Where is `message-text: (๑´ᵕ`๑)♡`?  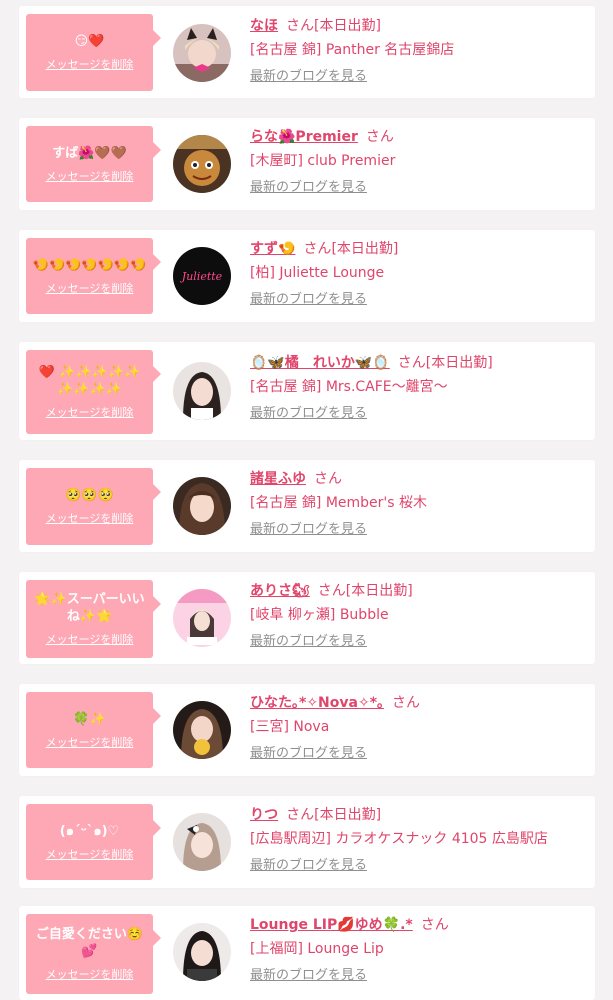 message-text: (๑´ᵕ`๑)♡ is located at coordinates (89, 831).